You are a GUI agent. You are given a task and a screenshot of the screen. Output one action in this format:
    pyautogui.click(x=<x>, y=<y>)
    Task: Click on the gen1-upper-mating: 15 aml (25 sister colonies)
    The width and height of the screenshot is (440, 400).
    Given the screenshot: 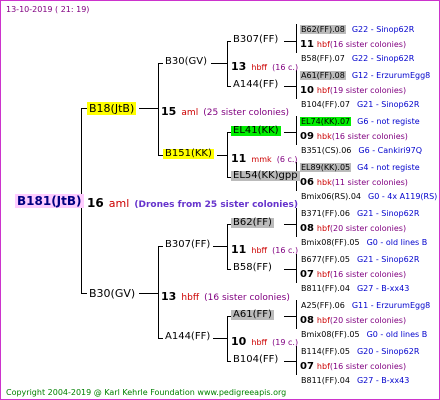 What is the action you would take?
    pyautogui.click(x=225, y=110)
    